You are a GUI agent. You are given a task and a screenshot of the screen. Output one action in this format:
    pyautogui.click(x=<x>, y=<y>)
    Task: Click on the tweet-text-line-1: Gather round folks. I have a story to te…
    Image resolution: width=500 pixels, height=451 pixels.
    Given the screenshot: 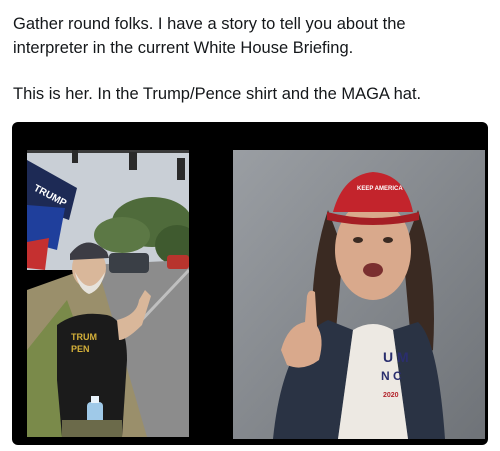 What is the action you would take?
    pyautogui.click(x=209, y=24)
    